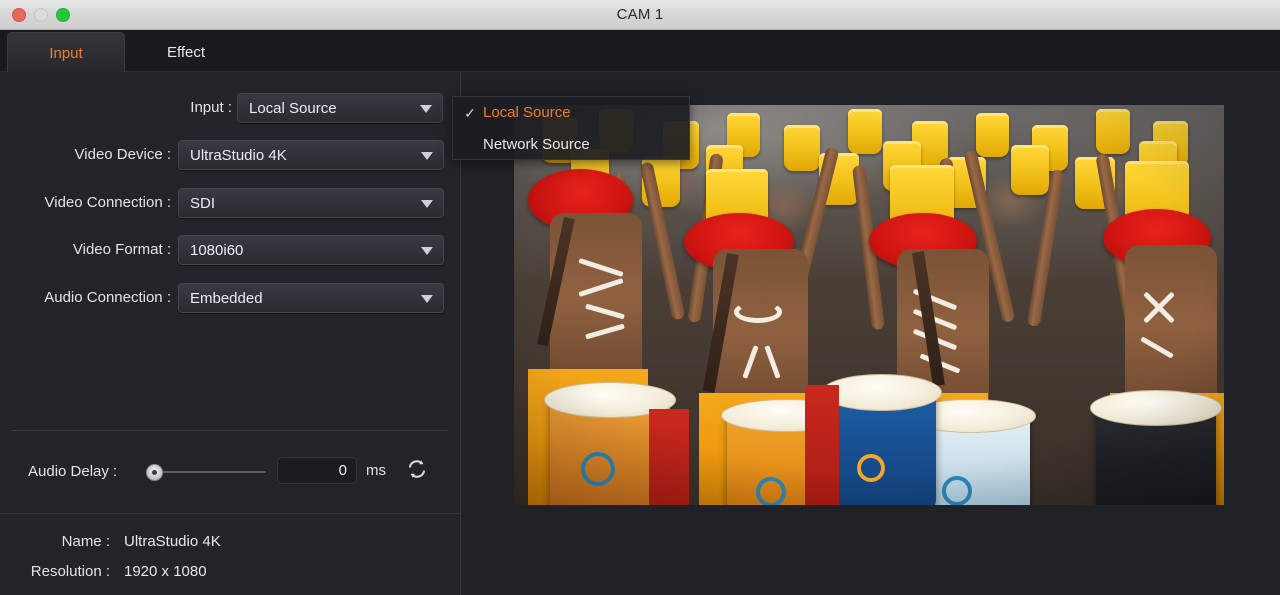  I want to click on video-device-select: UltraStudio 4K, so click(311, 155).